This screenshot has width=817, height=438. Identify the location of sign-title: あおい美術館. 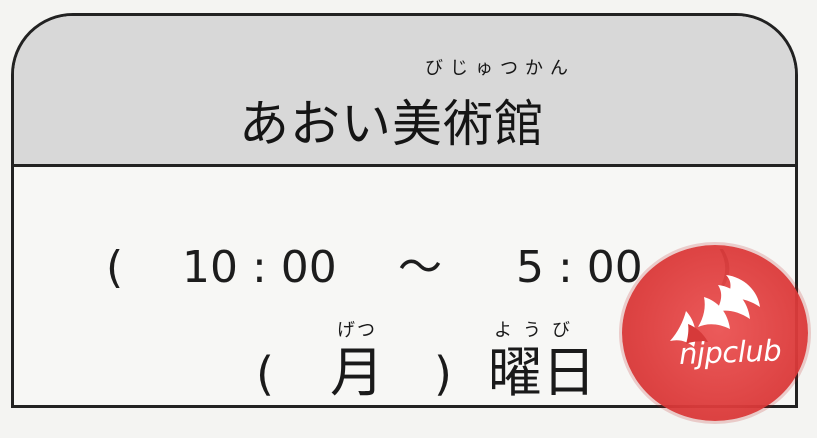
(392, 124).